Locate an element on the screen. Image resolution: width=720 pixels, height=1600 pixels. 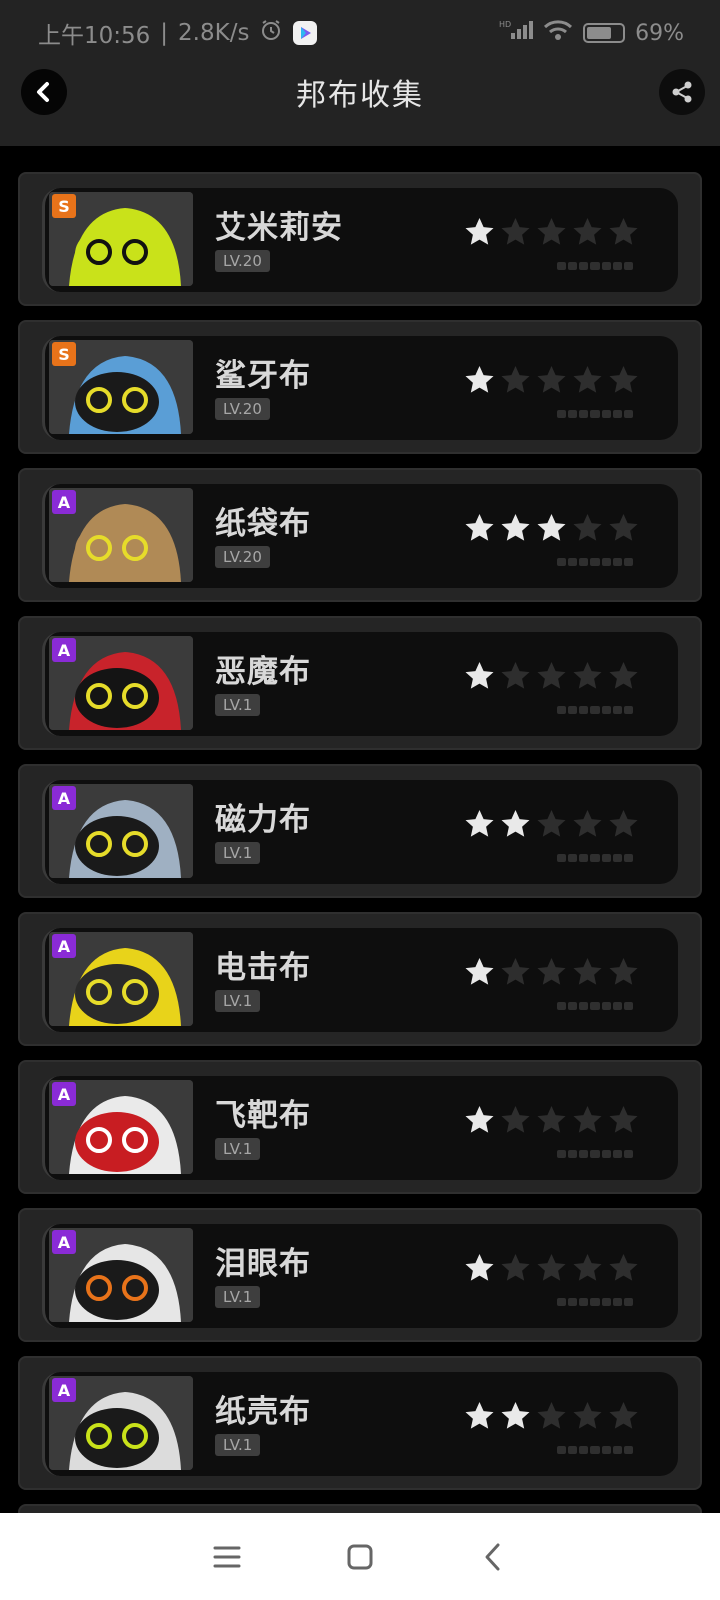
back-button is located at coordinates (44, 92).